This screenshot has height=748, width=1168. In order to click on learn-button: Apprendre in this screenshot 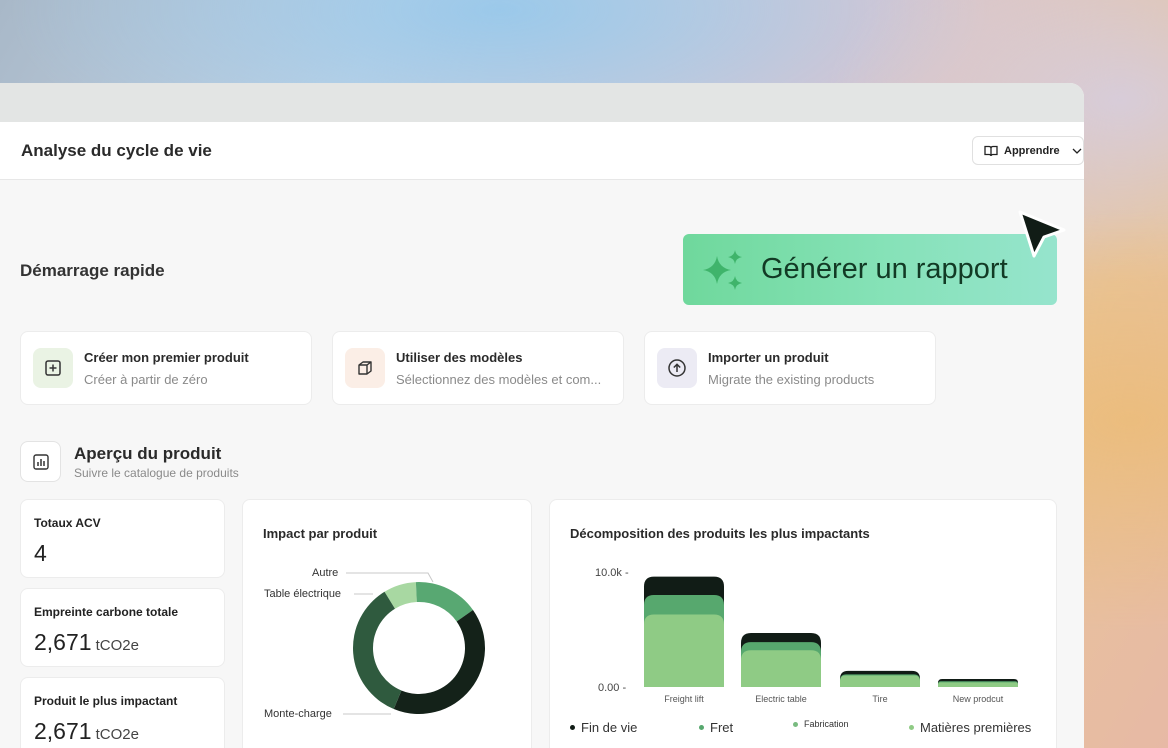, I will do `click(1028, 150)`.